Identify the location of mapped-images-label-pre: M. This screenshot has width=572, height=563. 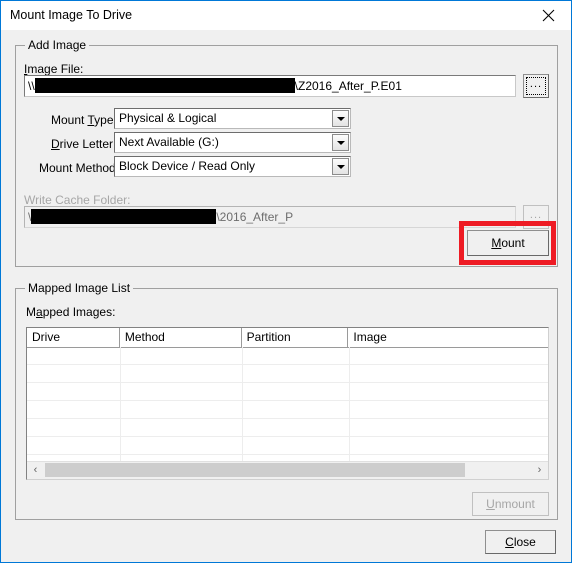
(31, 312).